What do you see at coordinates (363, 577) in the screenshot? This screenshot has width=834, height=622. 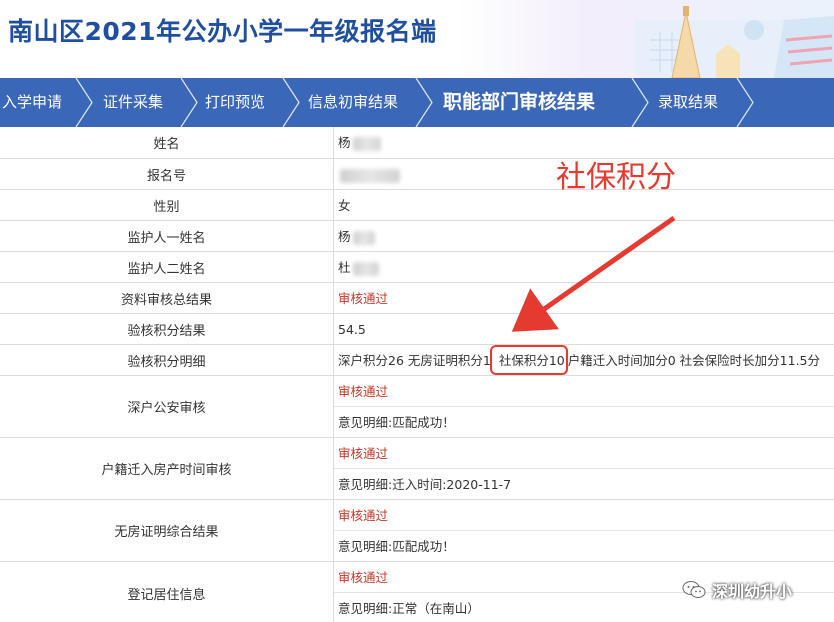 I see `residence-status: 审核通过` at bounding box center [363, 577].